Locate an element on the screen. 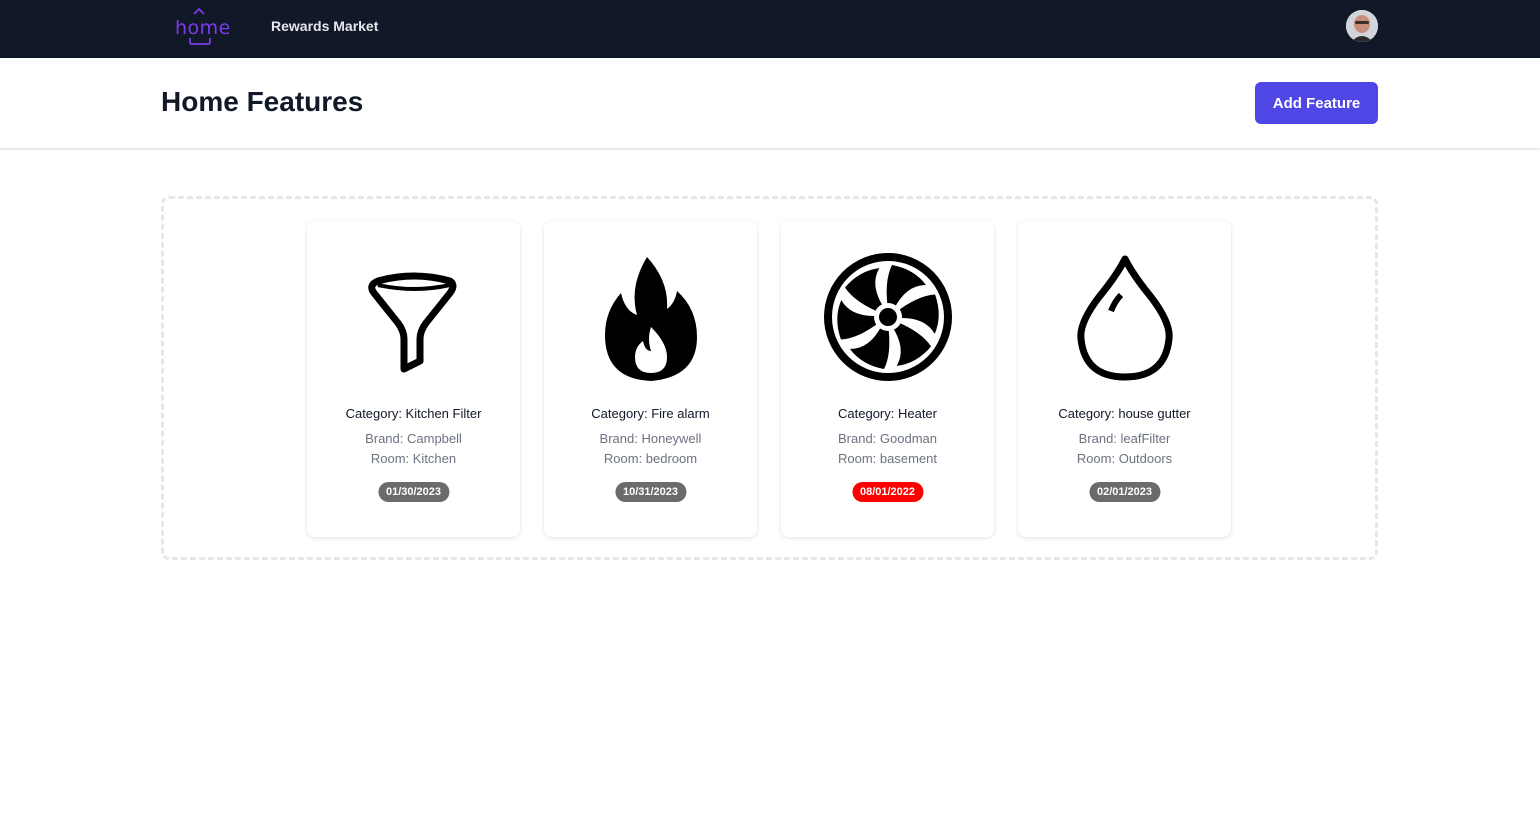 The width and height of the screenshot is (1540, 822). card-category: Category: Fire alarm is located at coordinates (650, 413).